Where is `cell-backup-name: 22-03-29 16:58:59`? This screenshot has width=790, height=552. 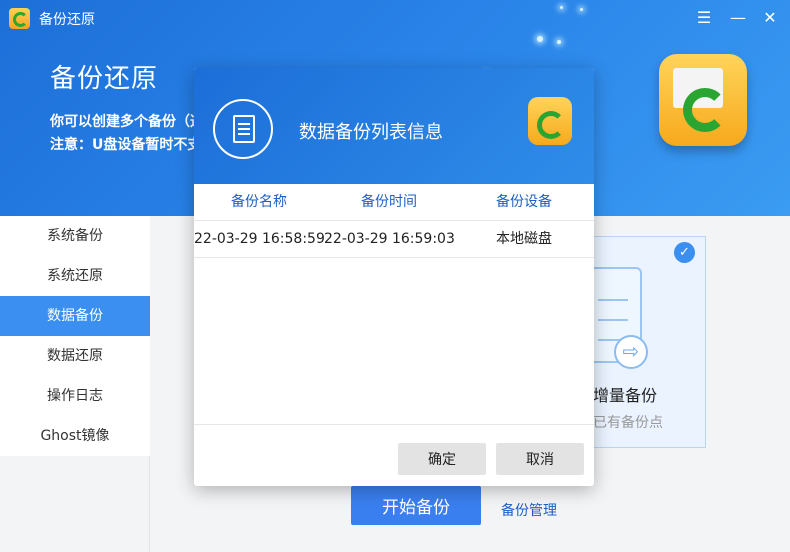 cell-backup-name: 22-03-29 16:58:59 is located at coordinates (259, 239).